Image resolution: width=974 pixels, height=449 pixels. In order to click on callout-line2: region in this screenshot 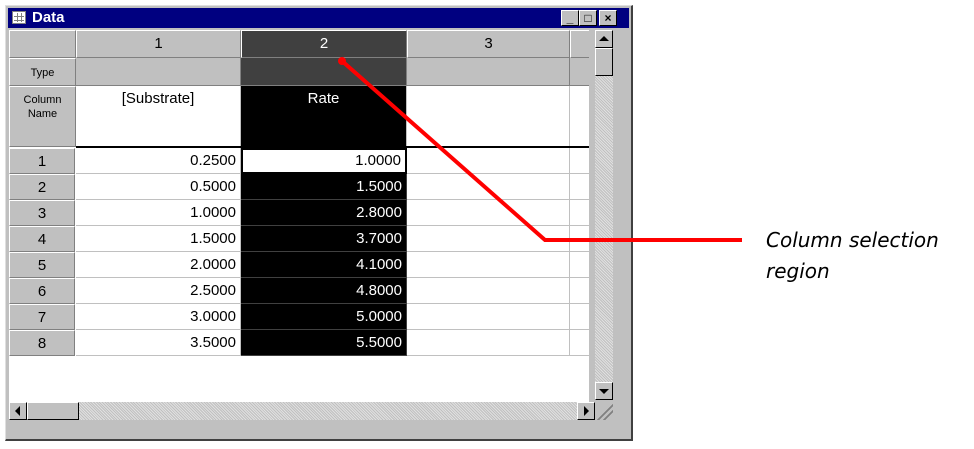, I will do `click(798, 271)`.